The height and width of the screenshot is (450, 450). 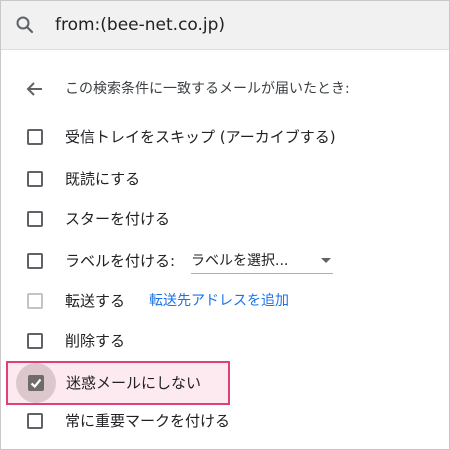 What do you see at coordinates (140, 25) in the screenshot?
I see `search-query: from:(bee-net.co.jp)` at bounding box center [140, 25].